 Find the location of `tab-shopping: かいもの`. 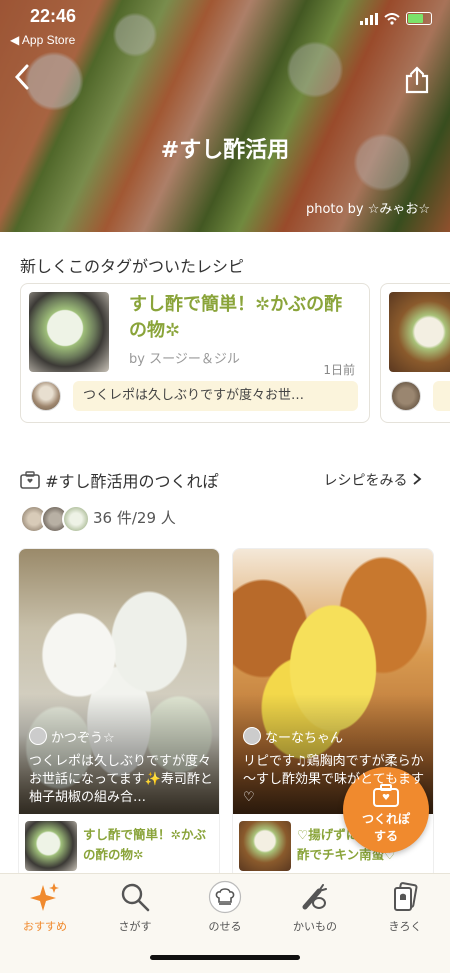

tab-shopping: かいもの is located at coordinates (315, 907).